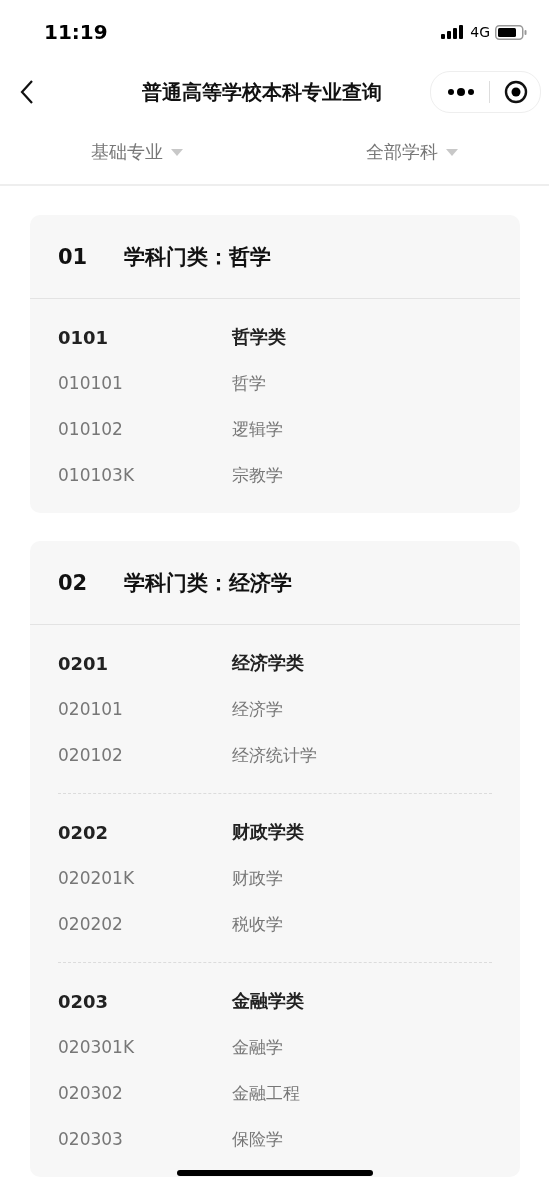  I want to click on major-name: 宗教学, so click(257, 475).